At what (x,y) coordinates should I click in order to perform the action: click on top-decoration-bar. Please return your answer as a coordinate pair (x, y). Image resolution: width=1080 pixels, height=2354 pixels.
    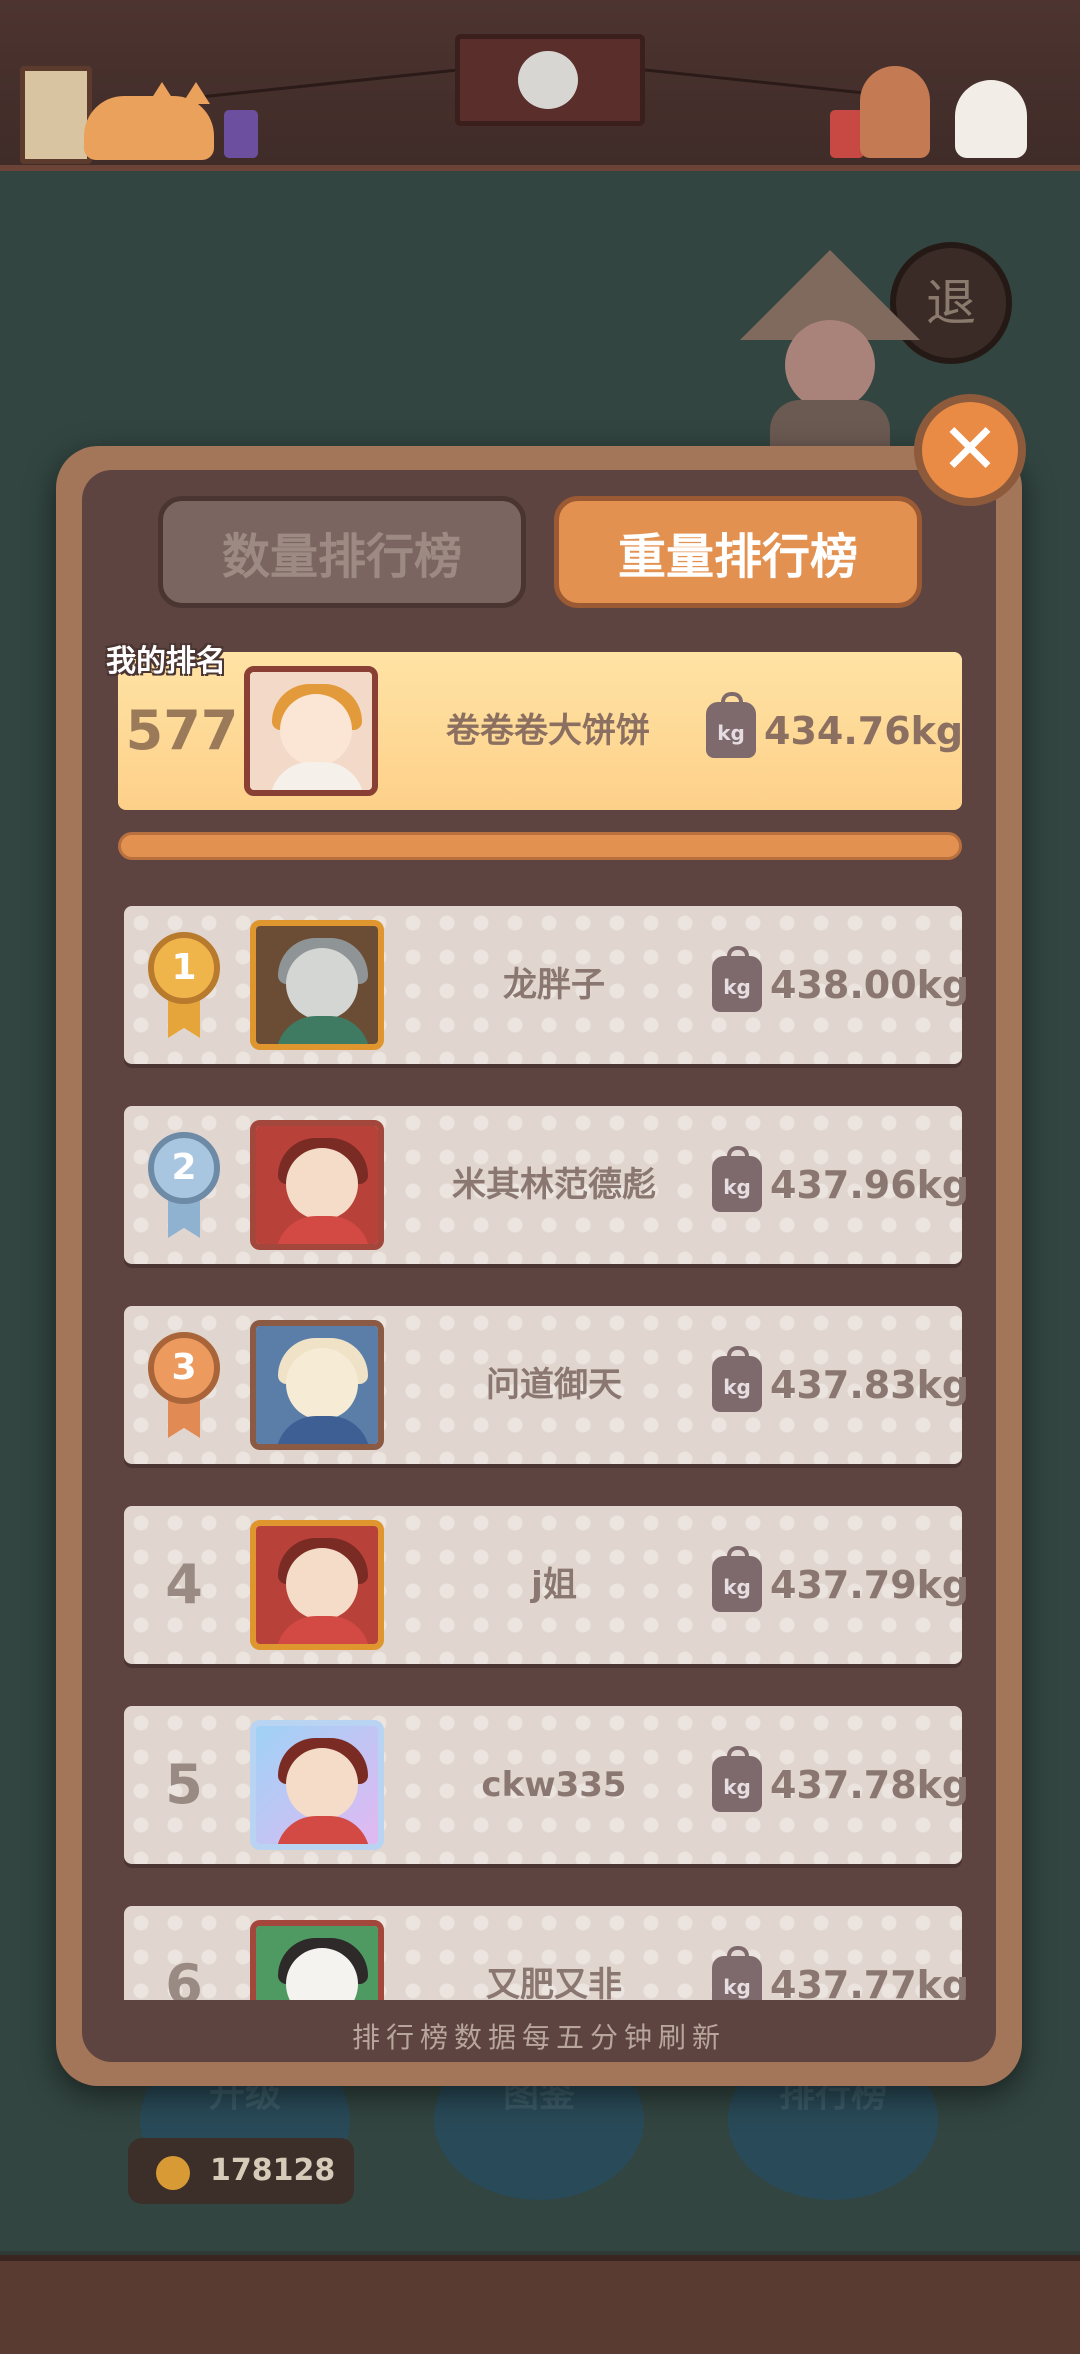
    Looking at the image, I should click on (540, 85).